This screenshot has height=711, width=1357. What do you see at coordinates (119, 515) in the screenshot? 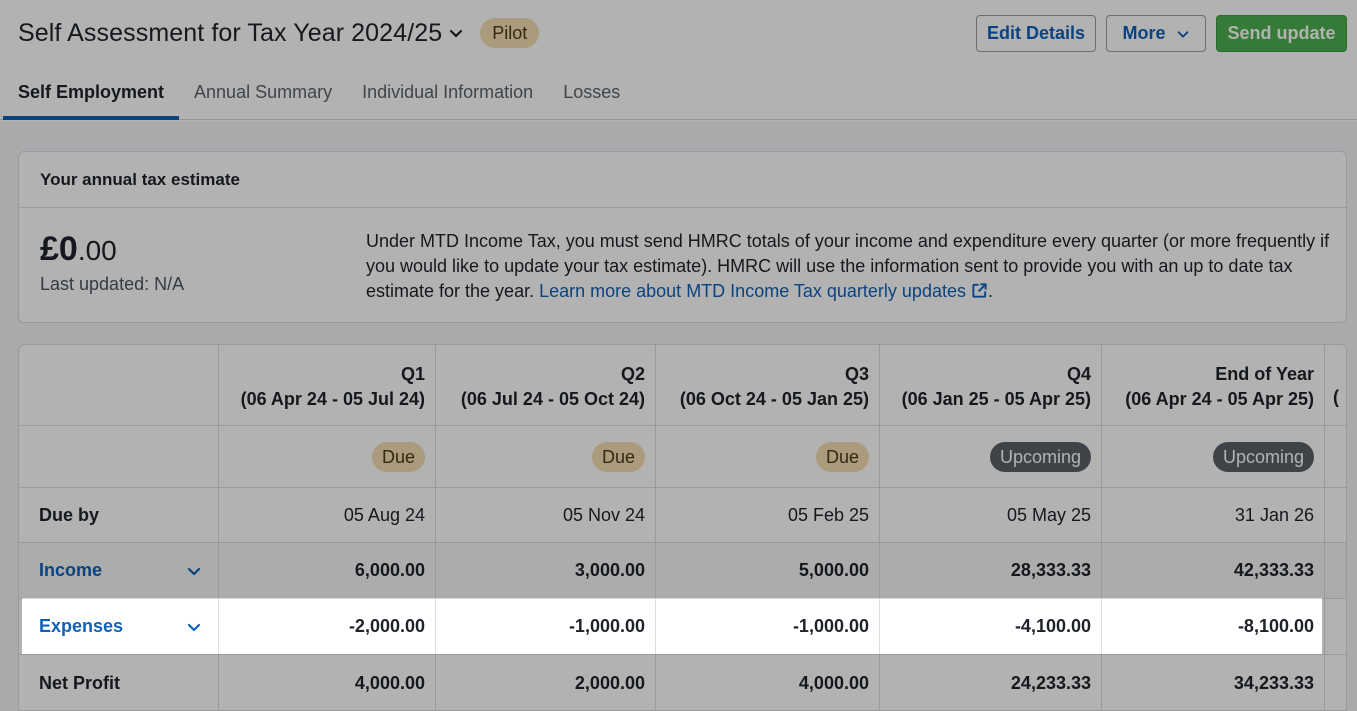
I see `due-by-label: Due by` at bounding box center [119, 515].